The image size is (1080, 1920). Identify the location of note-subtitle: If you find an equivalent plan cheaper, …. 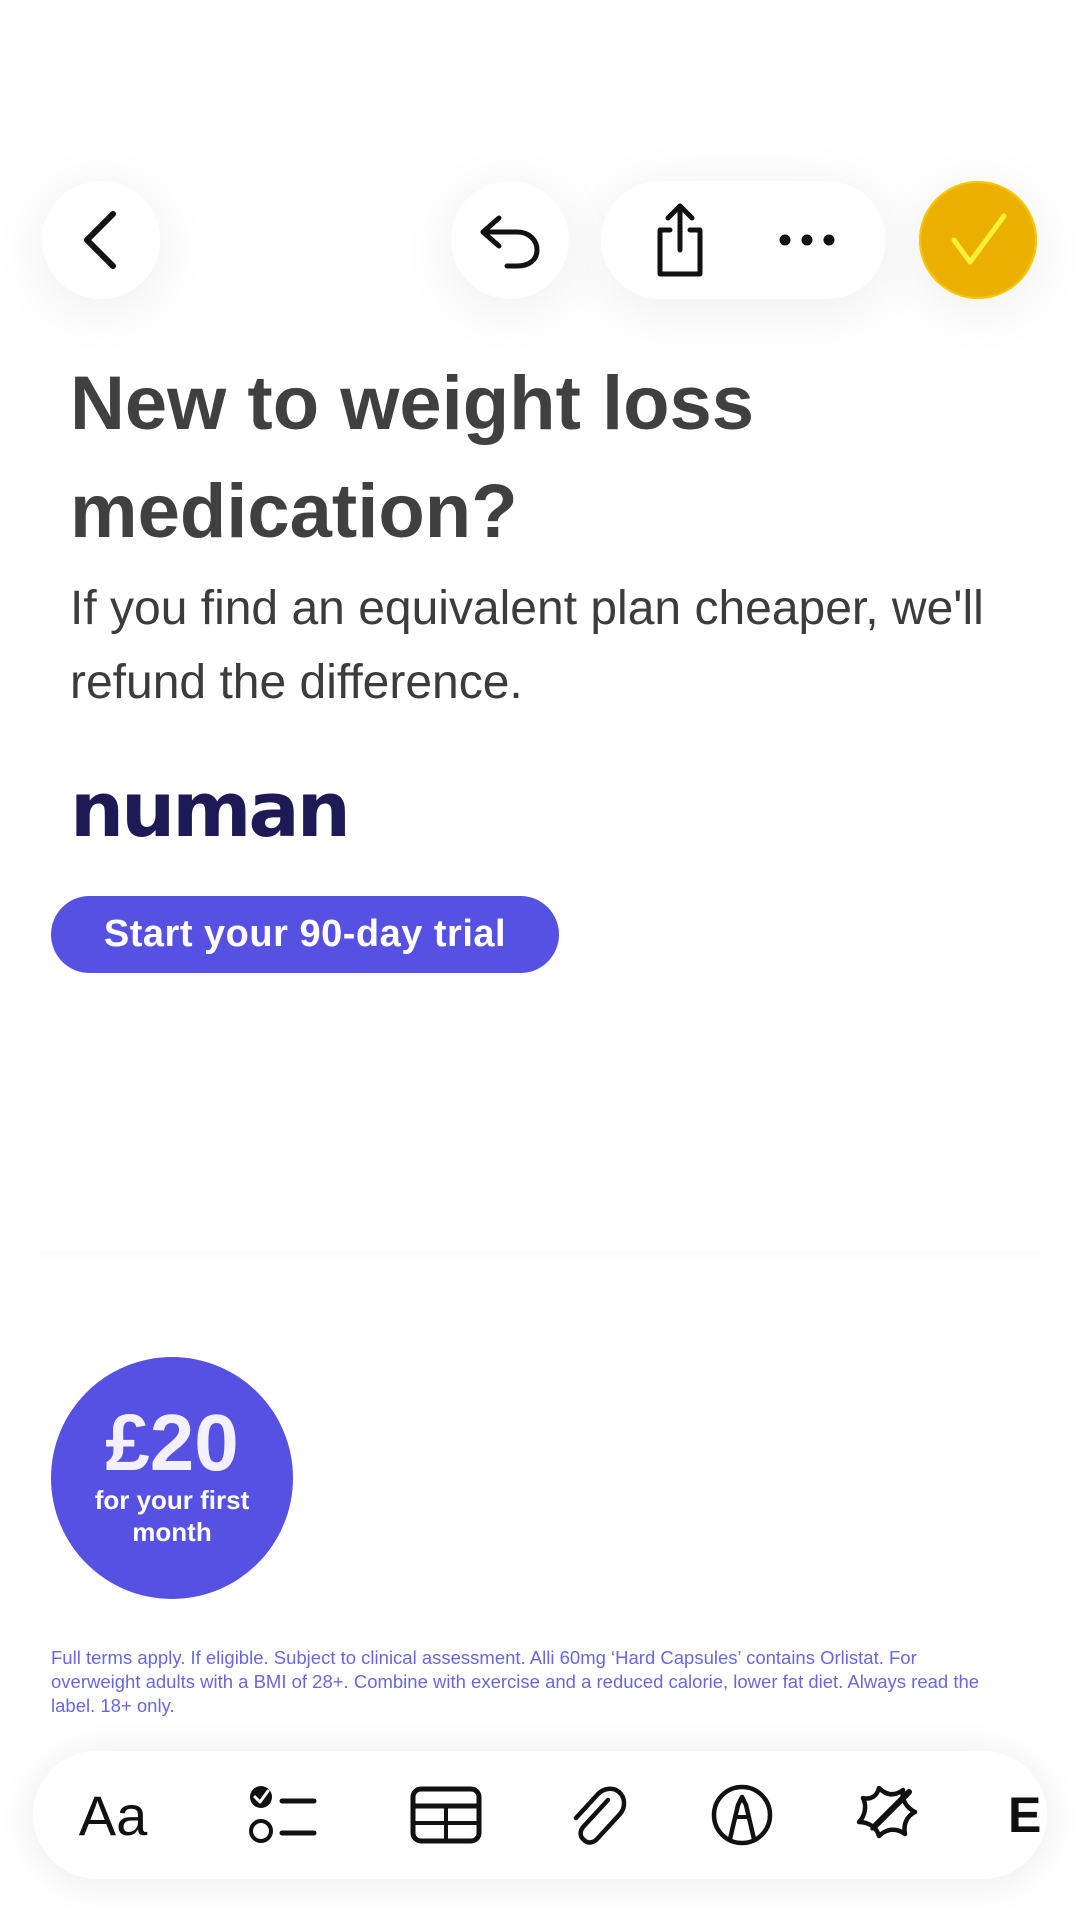
(540, 646).